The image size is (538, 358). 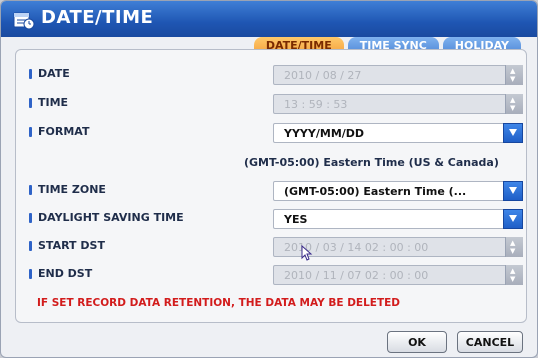 I want to click on window-title: DATE/TIME, so click(x=97, y=17).